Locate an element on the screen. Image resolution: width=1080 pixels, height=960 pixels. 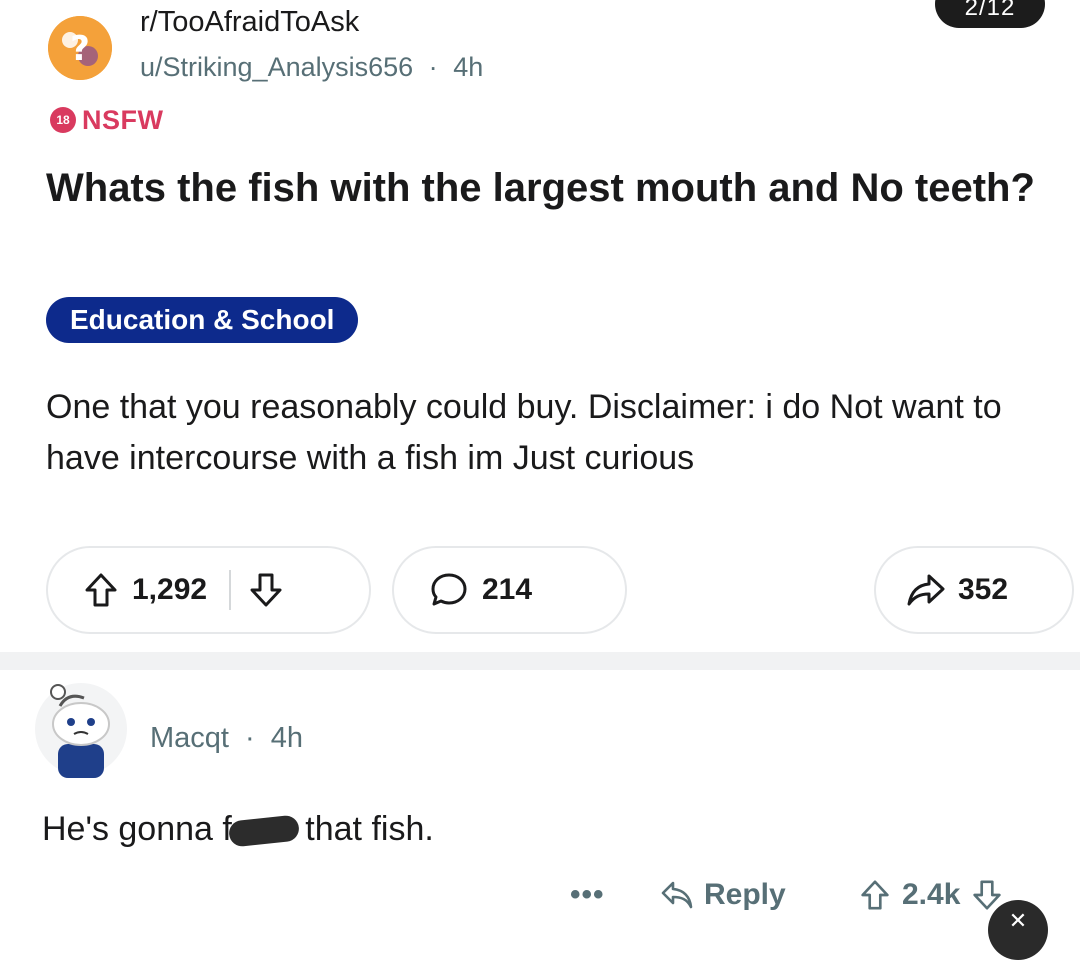
post-flair: Education & School is located at coordinates (202, 320).